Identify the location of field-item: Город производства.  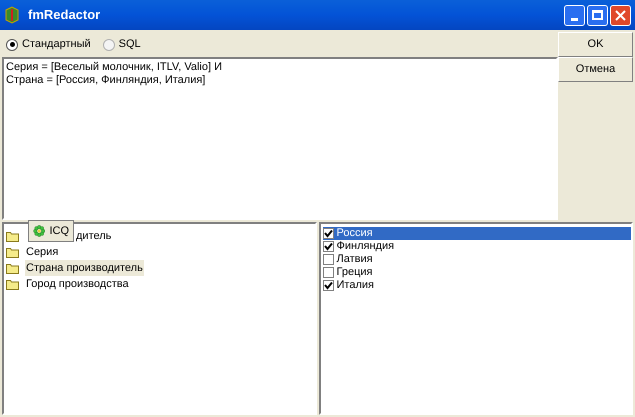
(77, 284).